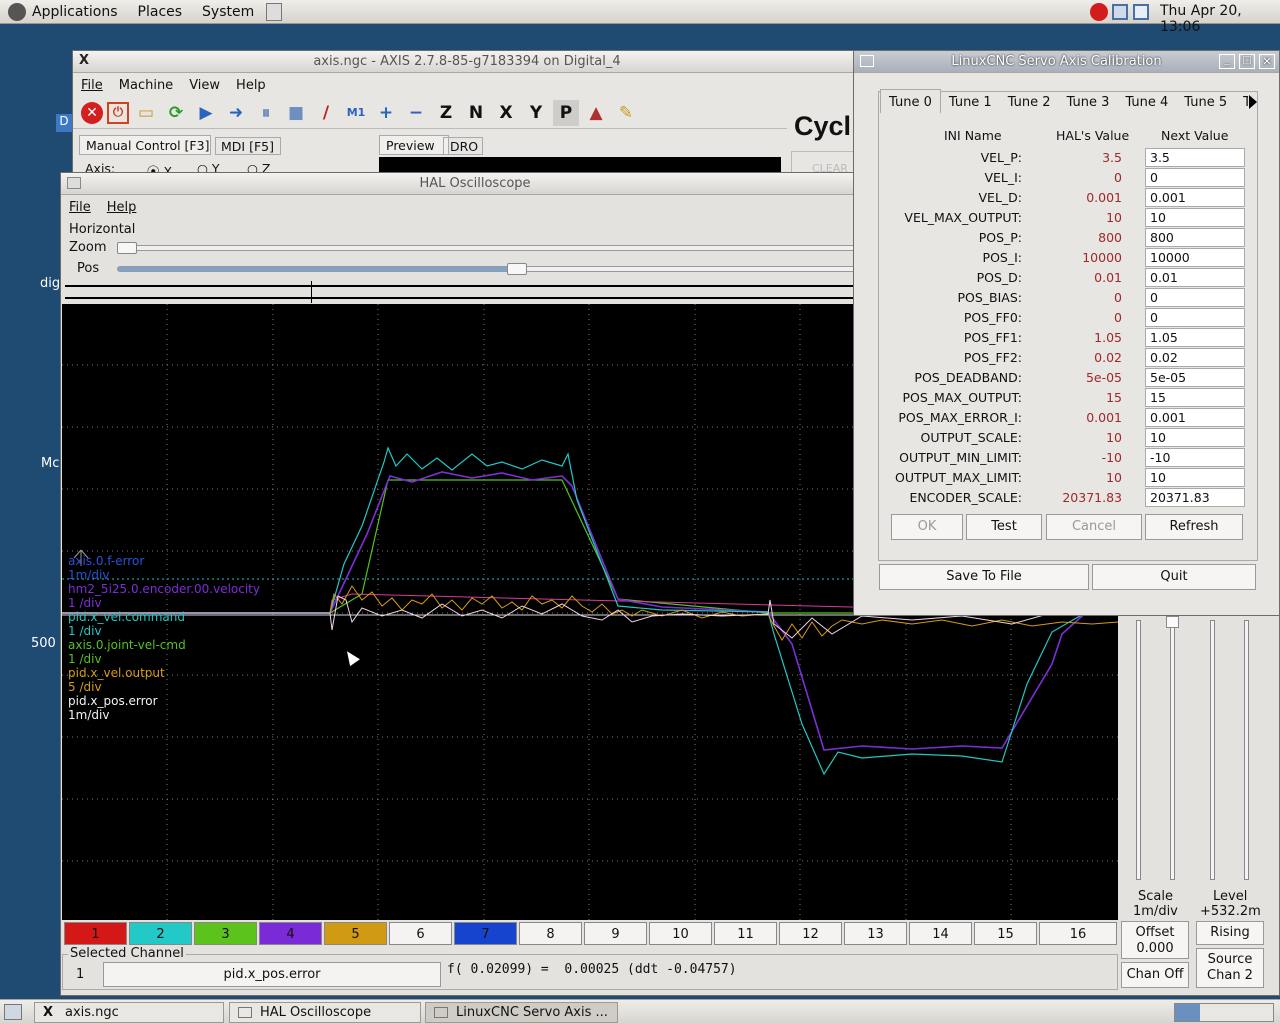 The image size is (1280, 1024). I want to click on channel-button-12: 12, so click(810, 933).